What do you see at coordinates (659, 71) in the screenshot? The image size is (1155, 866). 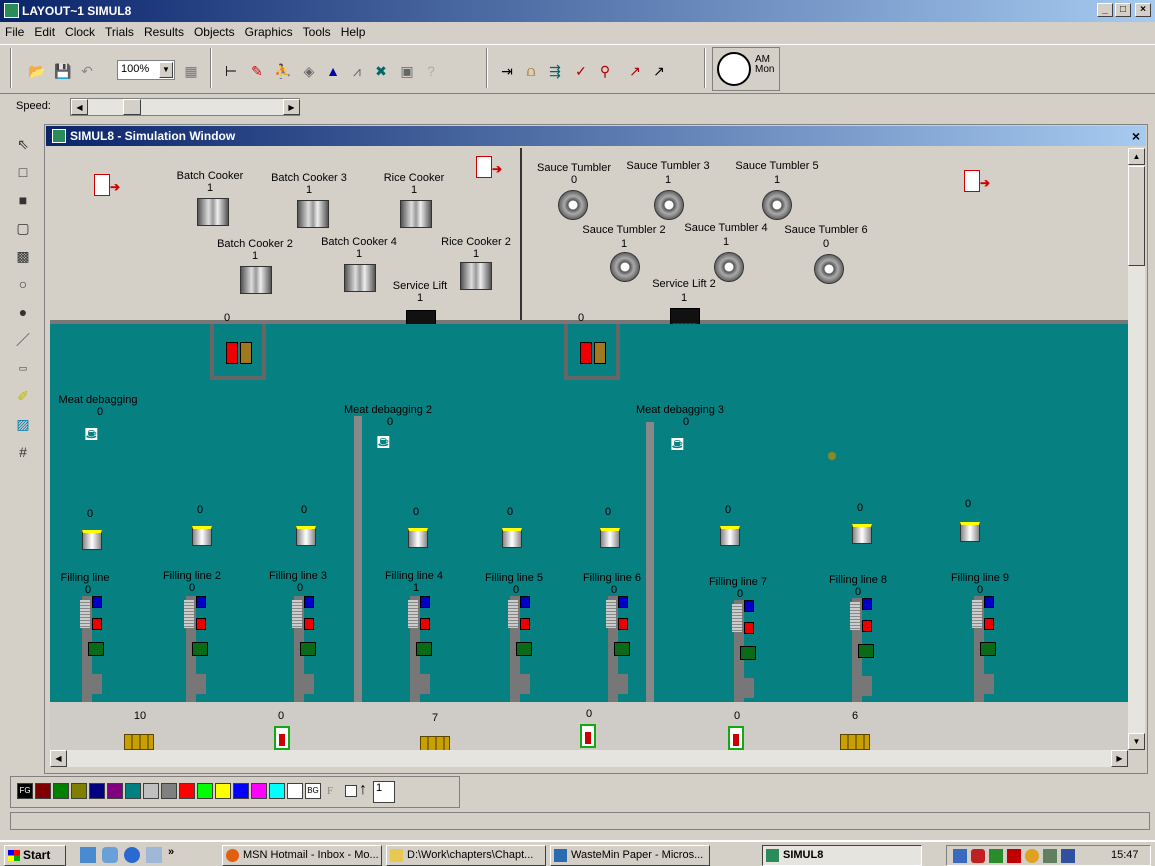 I see `arrow-icon: ↗` at bounding box center [659, 71].